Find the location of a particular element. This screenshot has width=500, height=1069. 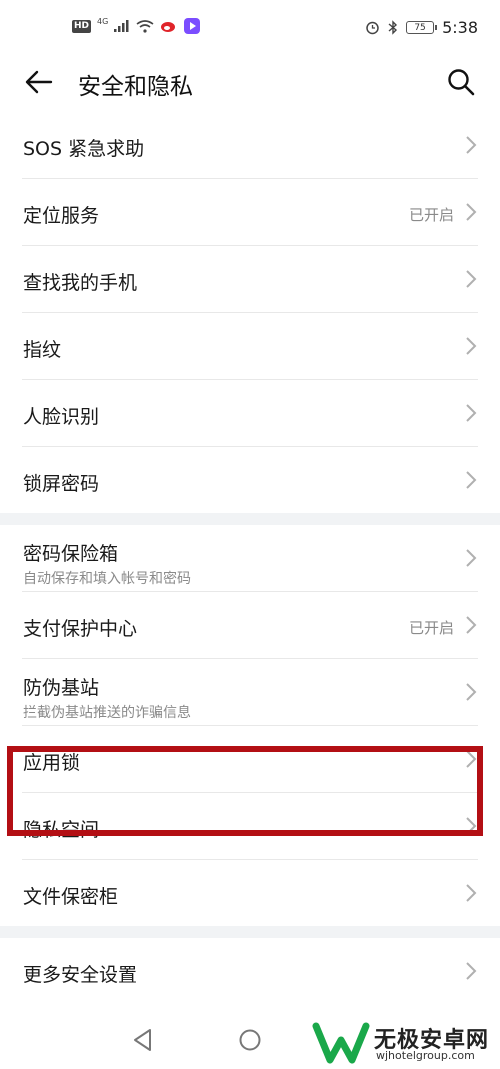

setting-password-vault: 密码保险箱 自动保存和填入帐号和密码 is located at coordinates (250, 558).